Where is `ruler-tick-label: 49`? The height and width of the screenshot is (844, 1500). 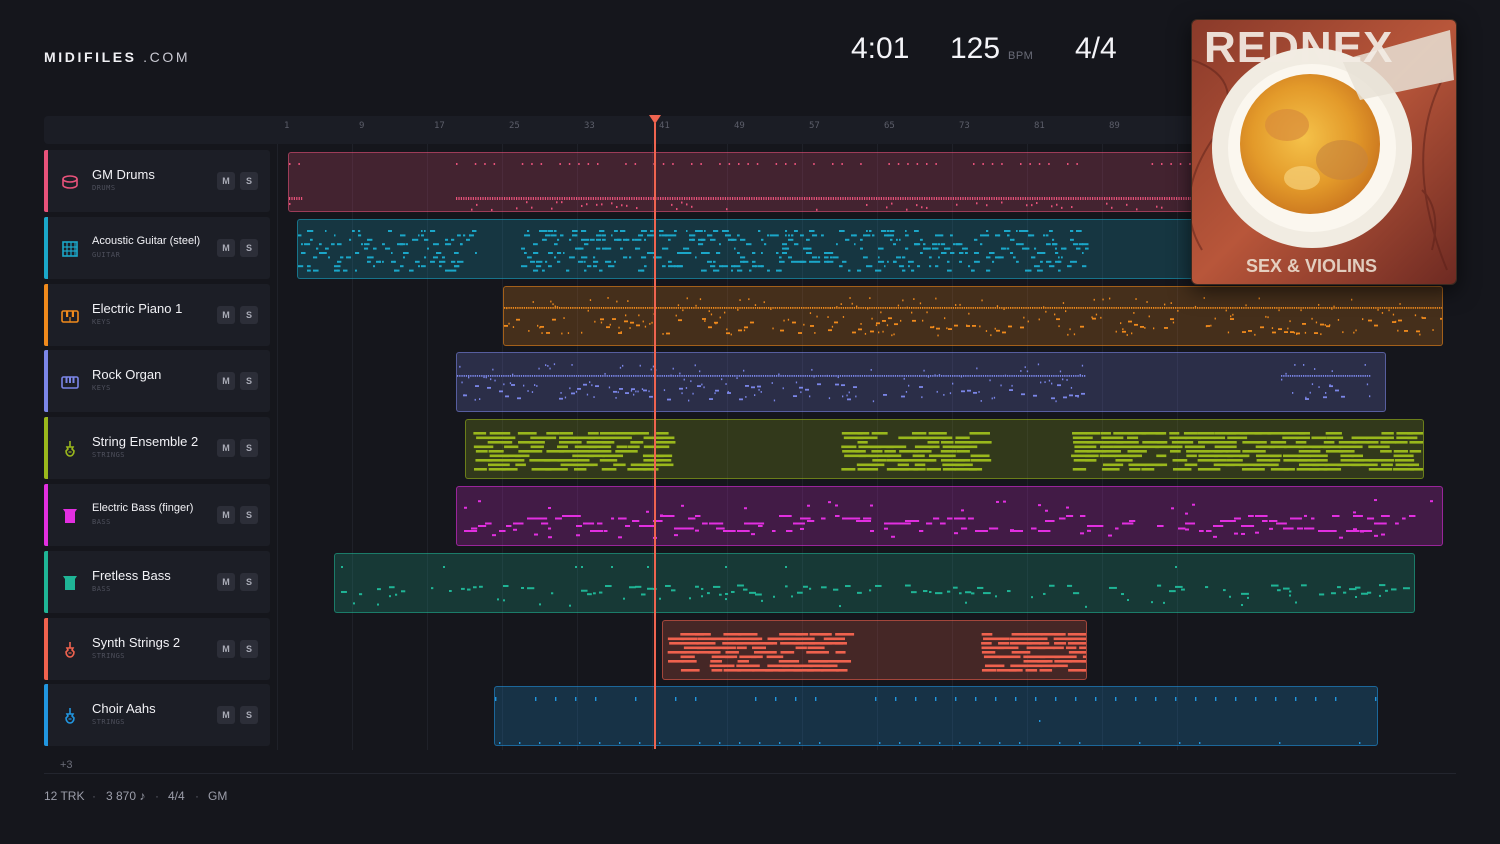
ruler-tick-label: 49 is located at coordinates (739, 126).